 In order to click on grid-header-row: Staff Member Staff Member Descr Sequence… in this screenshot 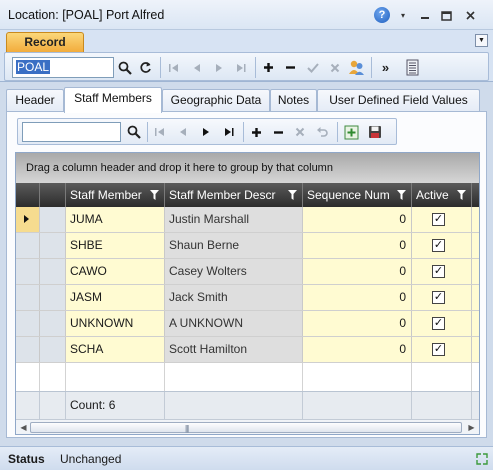, I will do `click(247, 195)`.